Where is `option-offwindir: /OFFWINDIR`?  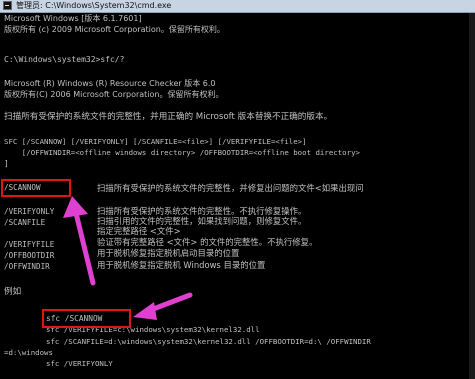
option-offwindir: /OFFWINDIR is located at coordinates (27, 266).